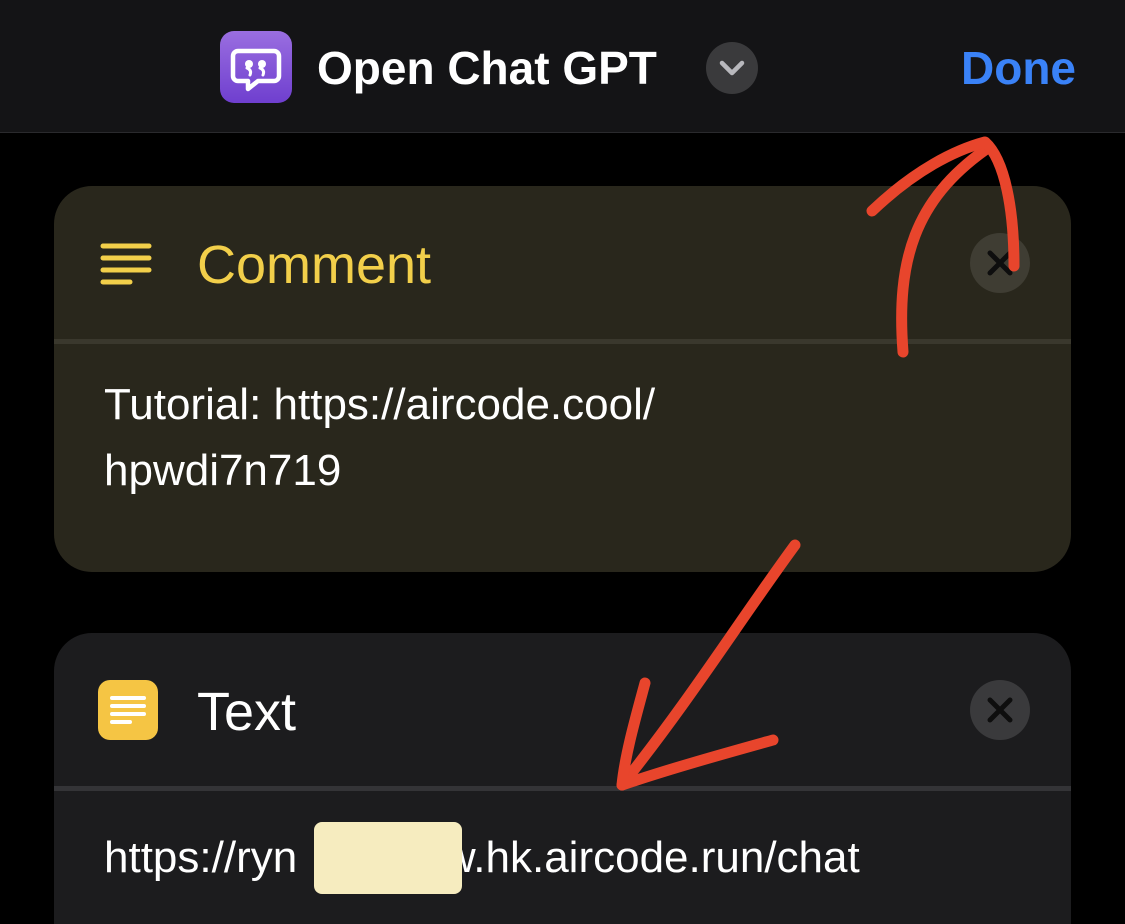  Describe the element at coordinates (126, 265) in the screenshot. I see `text-lines-icon` at that location.